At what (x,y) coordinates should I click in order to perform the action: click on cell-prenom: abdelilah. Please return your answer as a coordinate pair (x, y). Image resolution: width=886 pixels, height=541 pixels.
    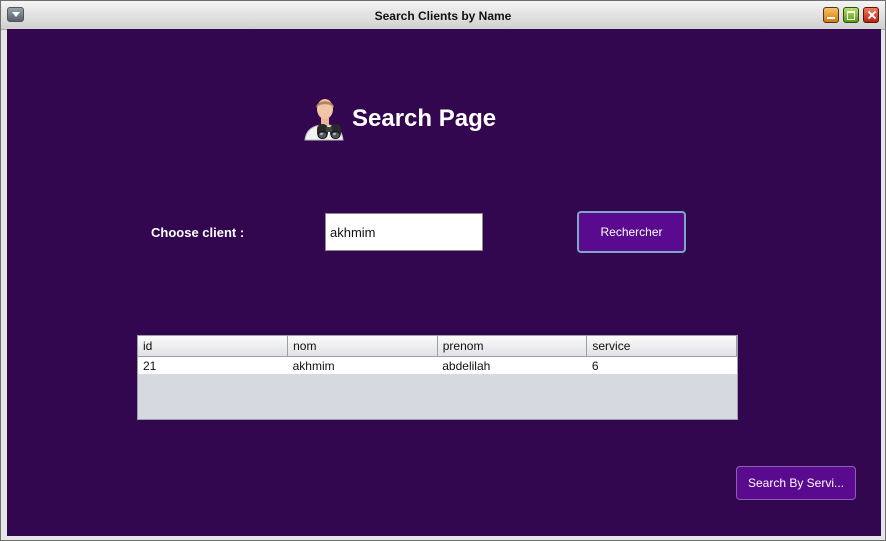
    Looking at the image, I should click on (512, 365).